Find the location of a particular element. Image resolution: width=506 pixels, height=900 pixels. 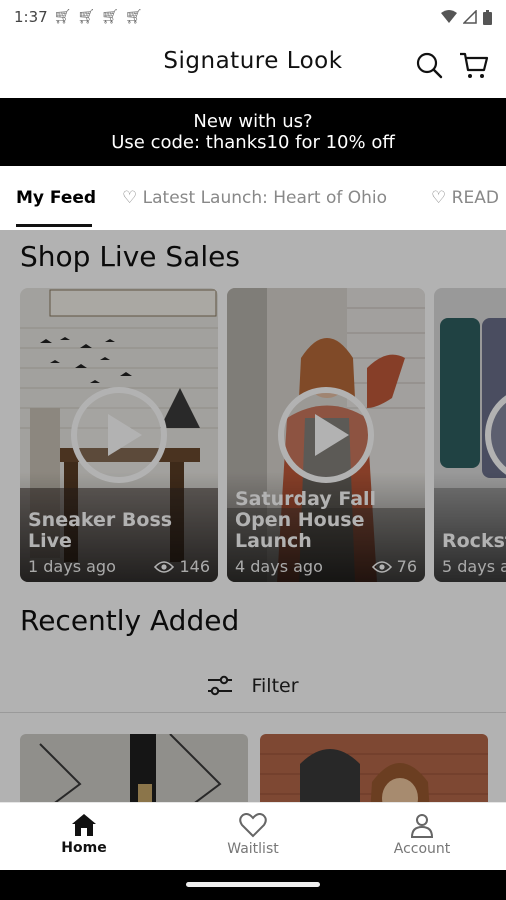

nav-label-home: Home is located at coordinates (84, 848).